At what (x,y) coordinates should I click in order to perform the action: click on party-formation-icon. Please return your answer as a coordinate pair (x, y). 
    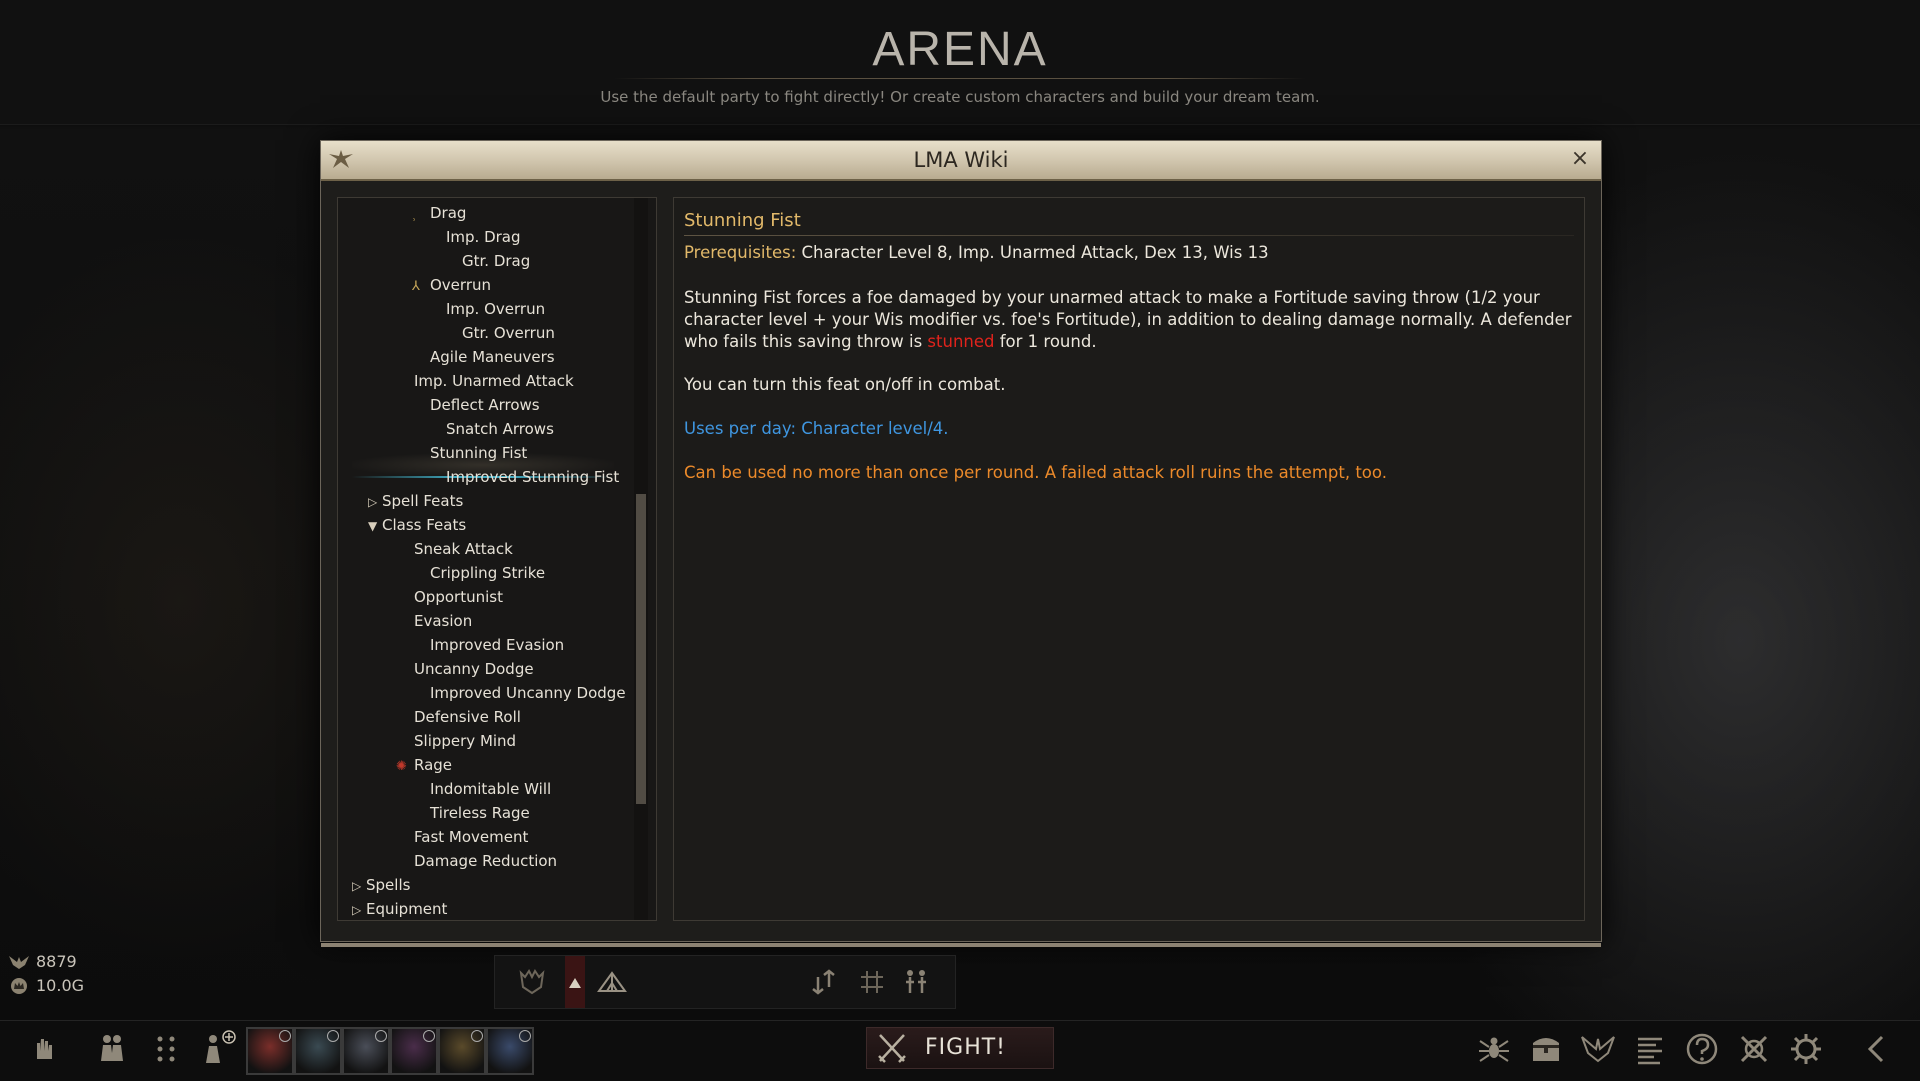
    Looking at the image, I should click on (916, 982).